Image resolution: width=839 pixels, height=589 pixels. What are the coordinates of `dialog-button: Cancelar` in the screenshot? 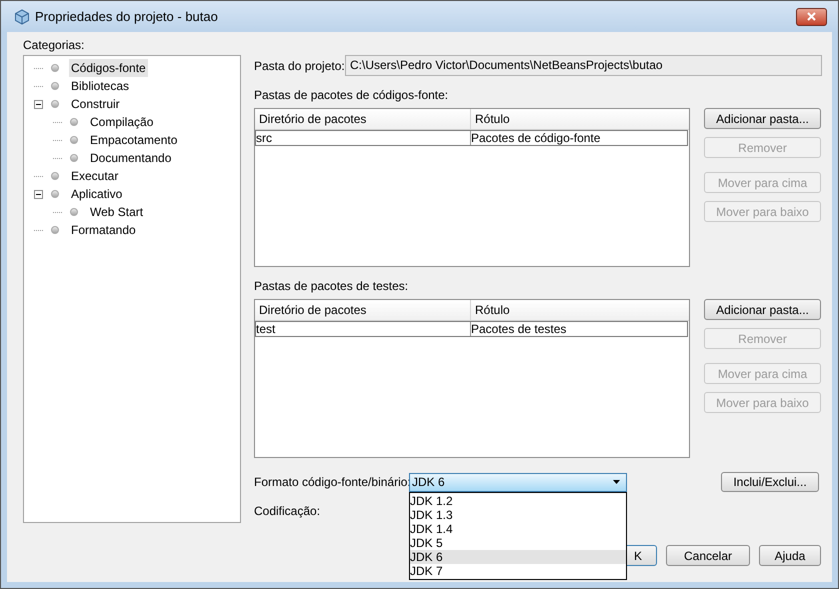 It's located at (708, 555).